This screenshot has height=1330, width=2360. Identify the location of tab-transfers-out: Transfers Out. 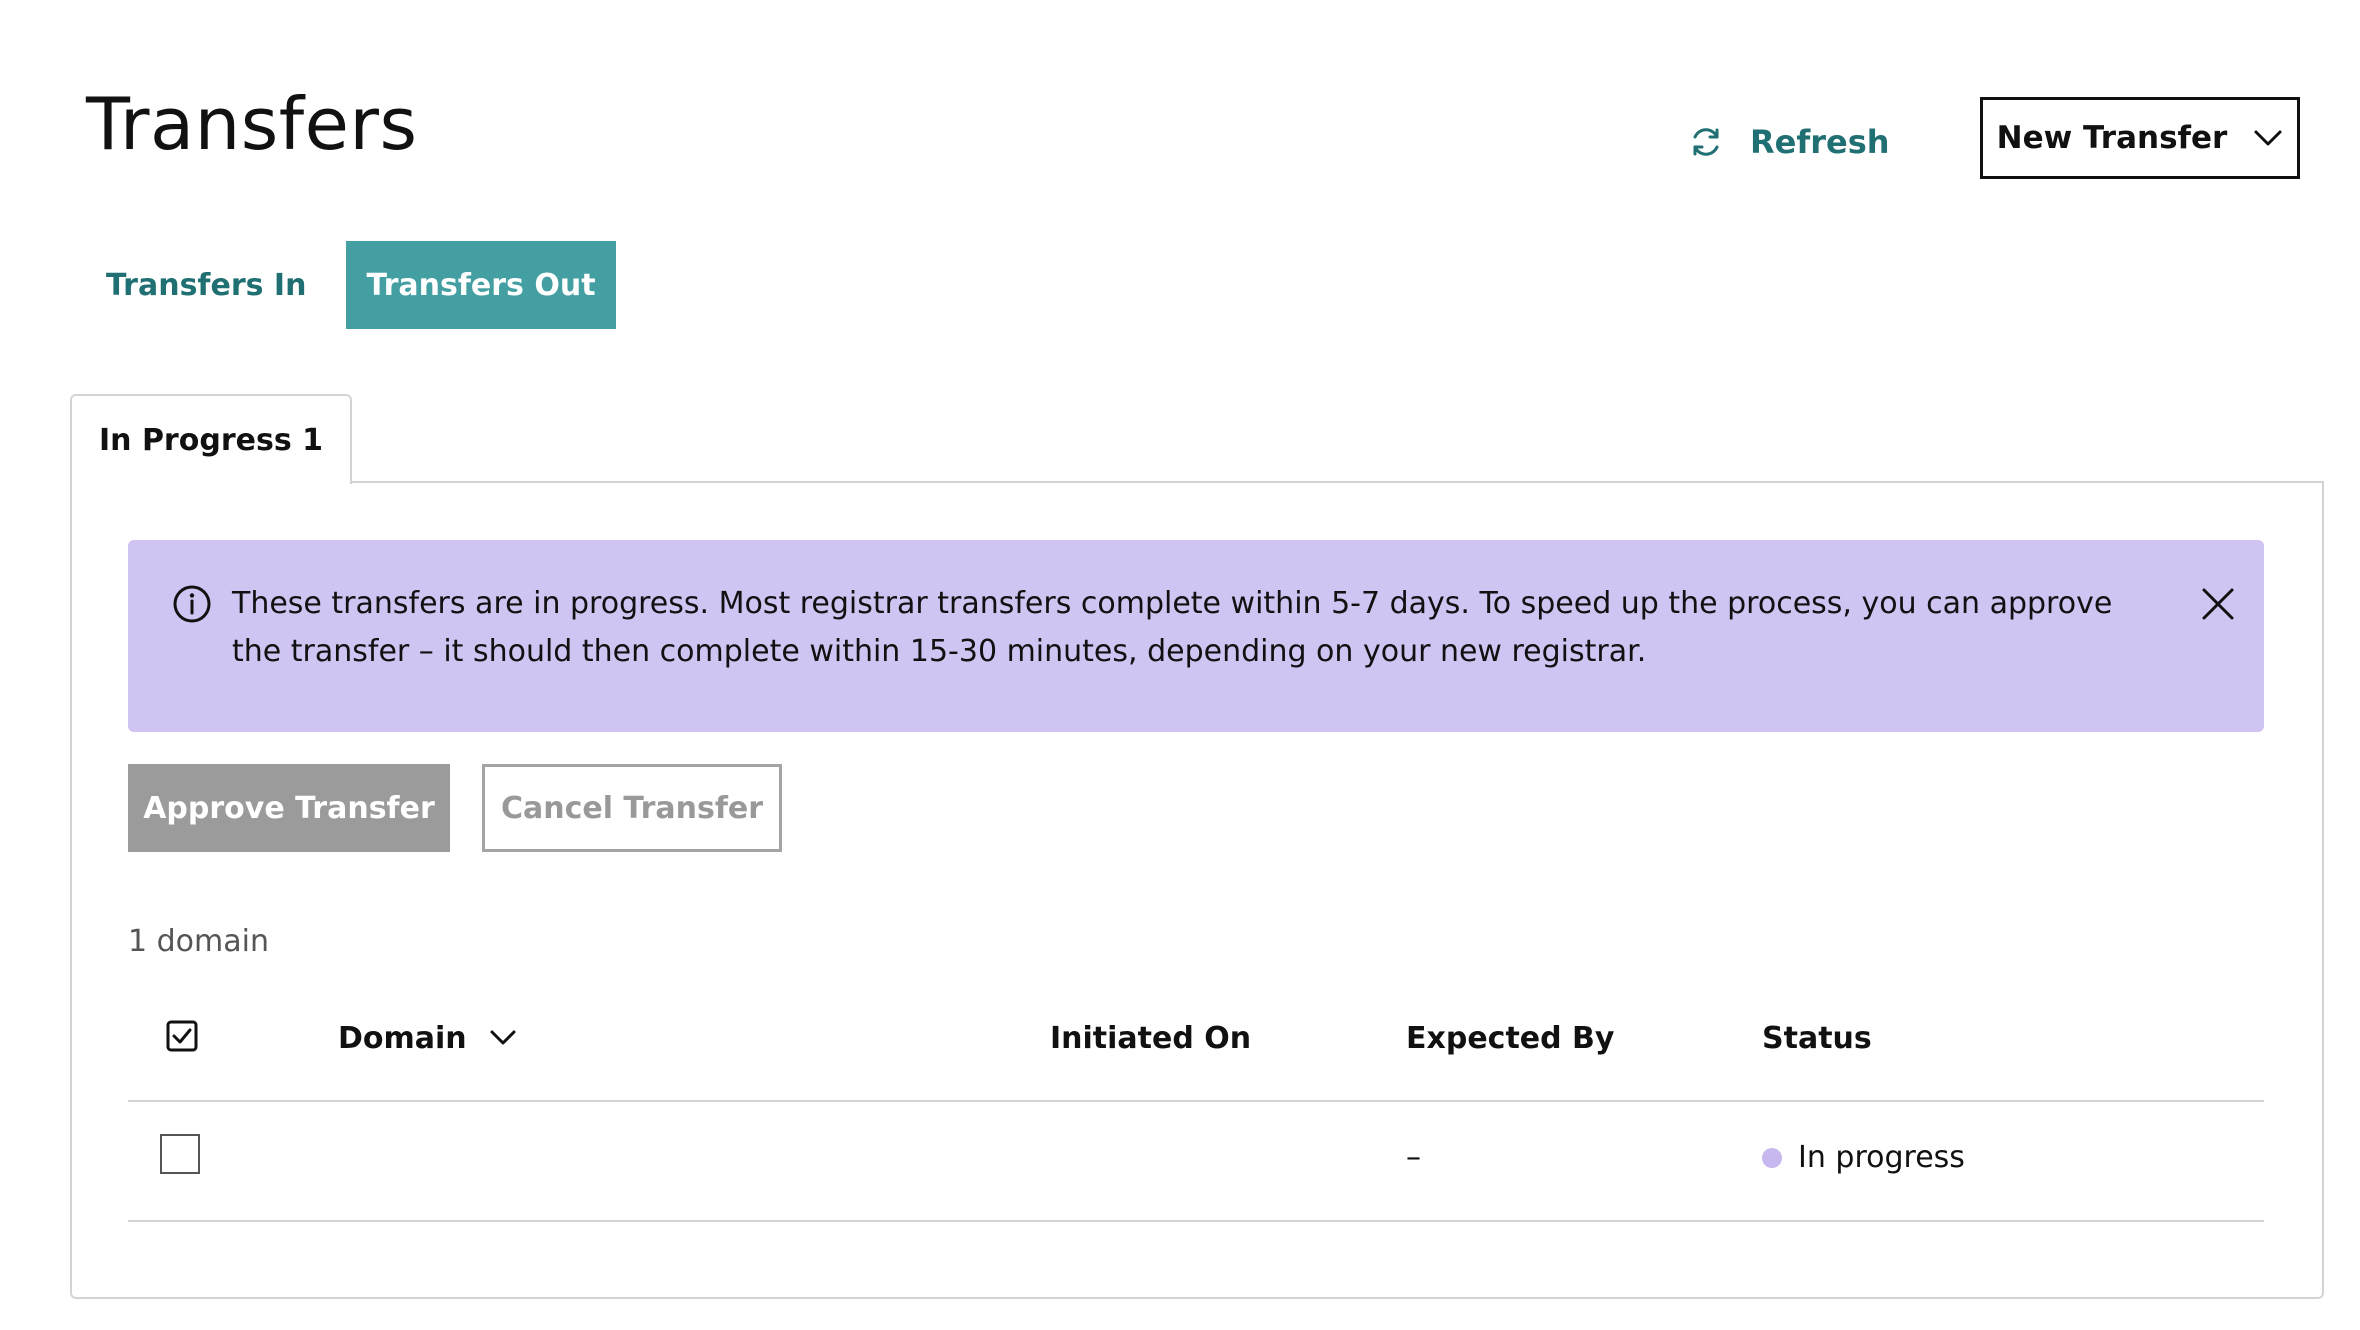
(481, 285).